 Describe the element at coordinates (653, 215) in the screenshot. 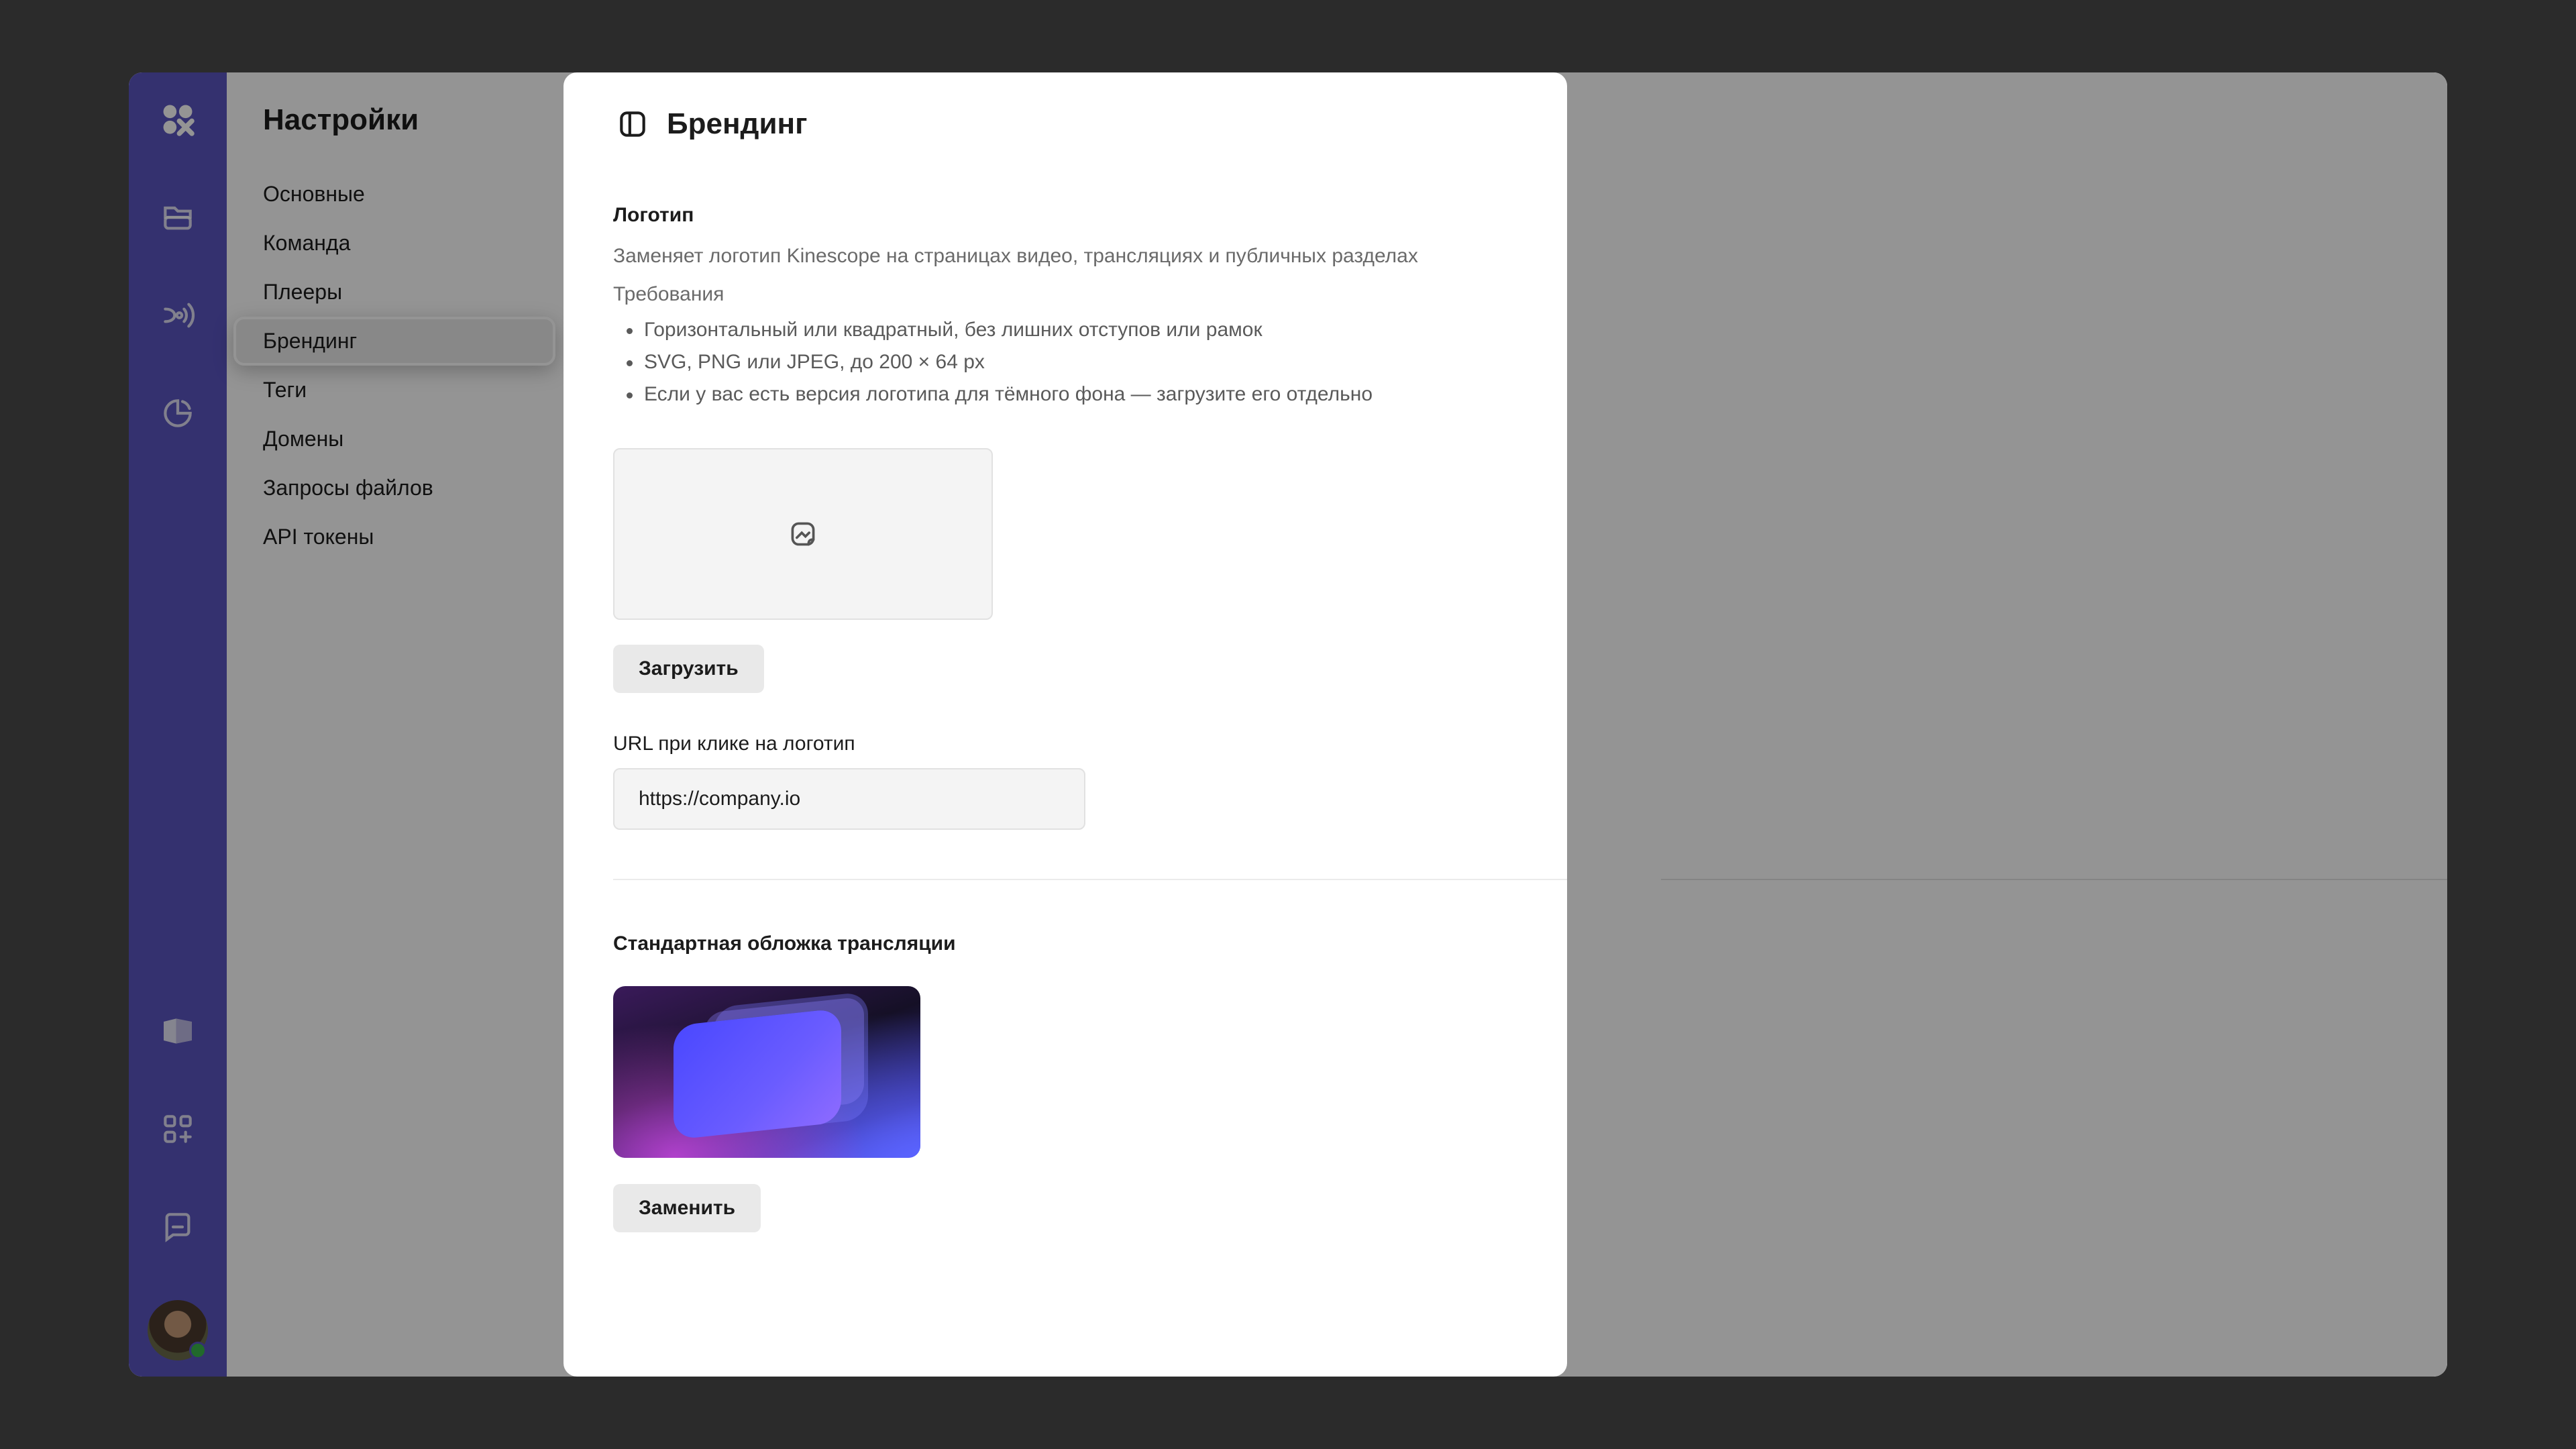

I see `logo-section-title: Логотип` at that location.